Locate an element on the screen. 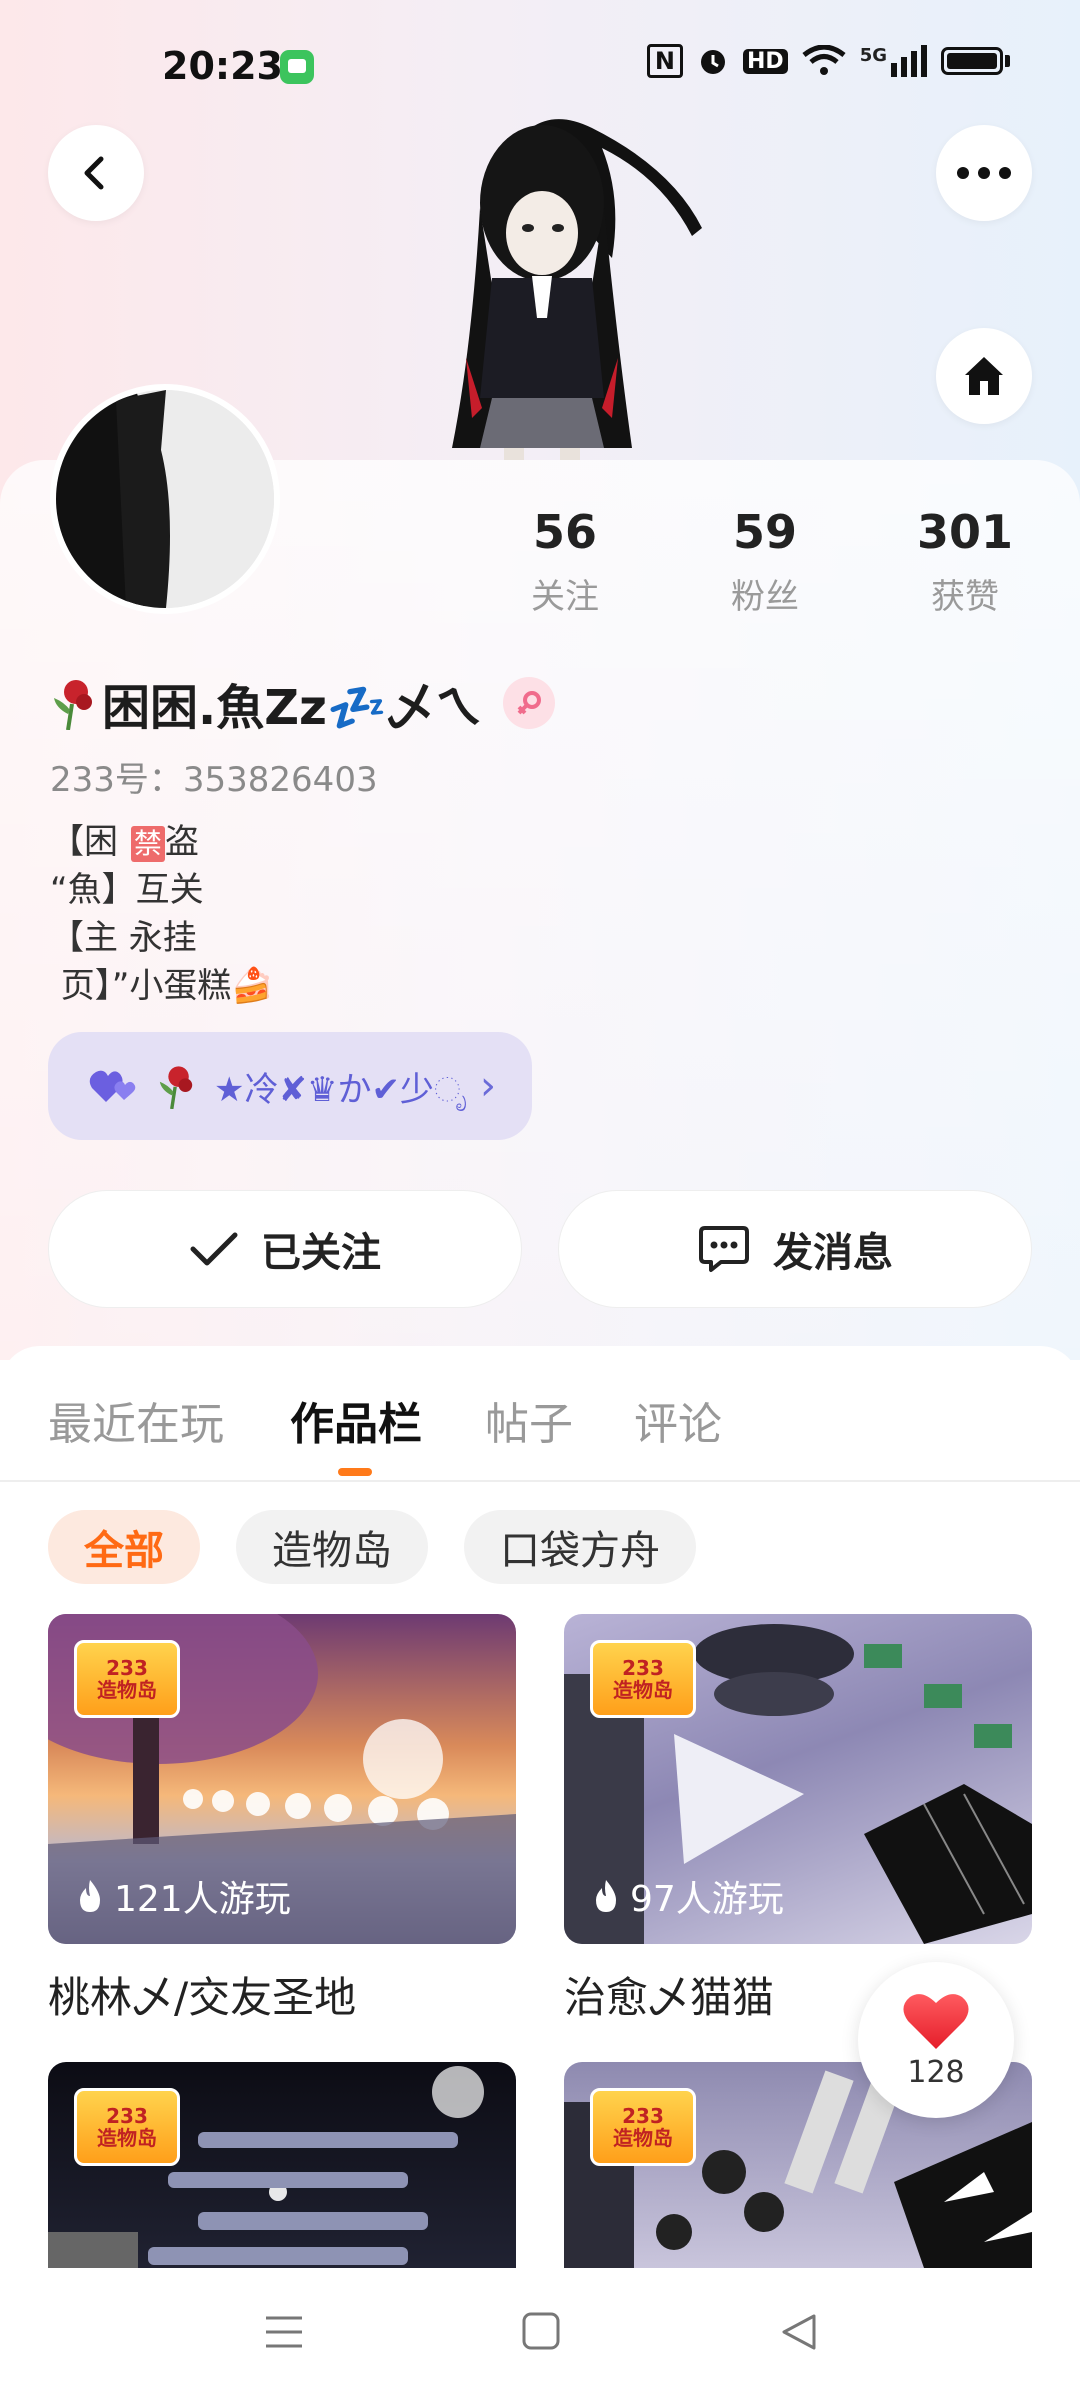  stat-value: 56 is located at coordinates (564, 532).